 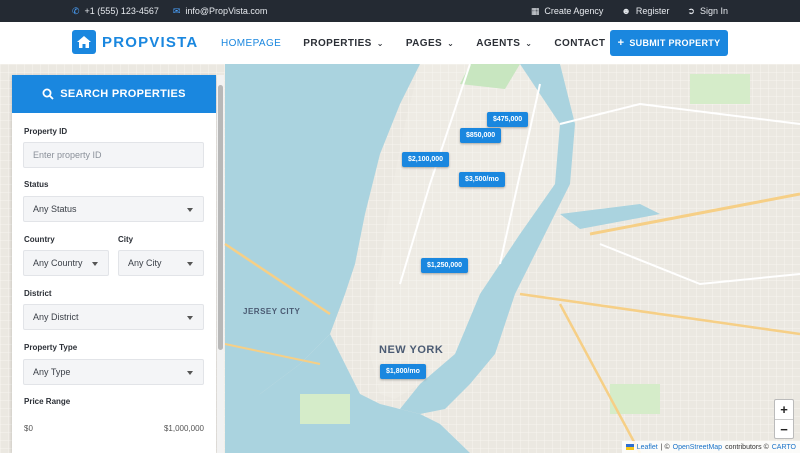 What do you see at coordinates (38, 293) in the screenshot?
I see `district-label: District` at bounding box center [38, 293].